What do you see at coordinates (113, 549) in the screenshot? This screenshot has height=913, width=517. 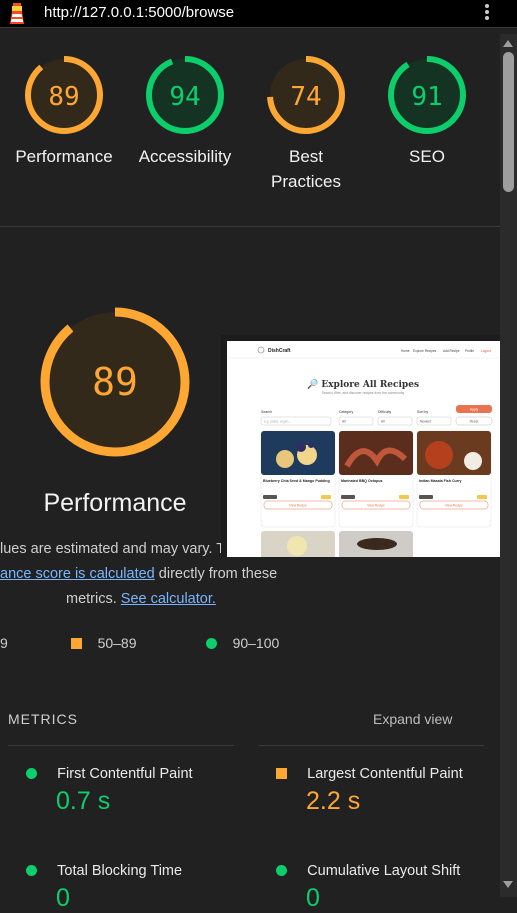 I see `estimate-note-line1: lues are estimated and may vary. T` at bounding box center [113, 549].